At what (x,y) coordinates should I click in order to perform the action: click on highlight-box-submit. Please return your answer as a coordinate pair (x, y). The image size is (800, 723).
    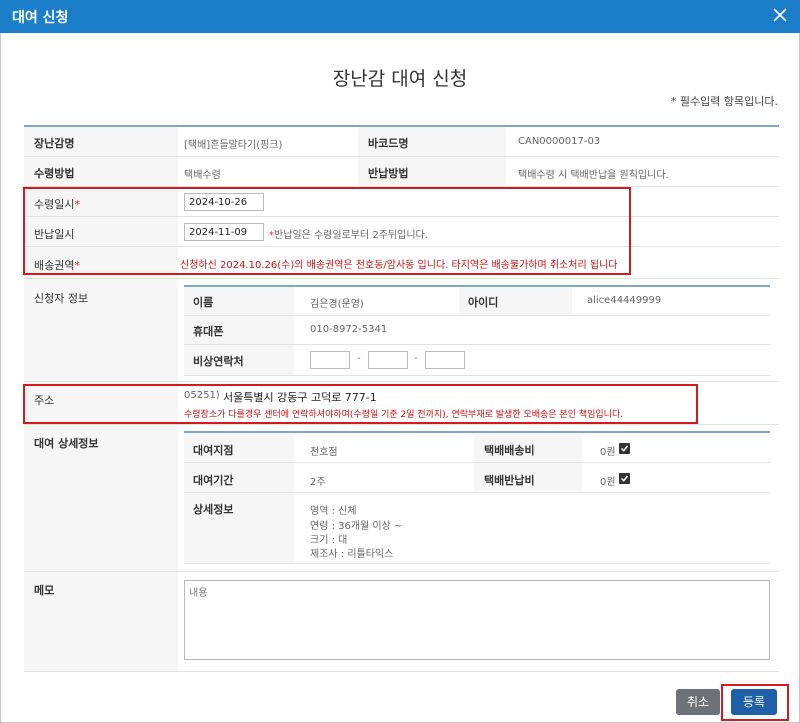
    Looking at the image, I should click on (755, 702).